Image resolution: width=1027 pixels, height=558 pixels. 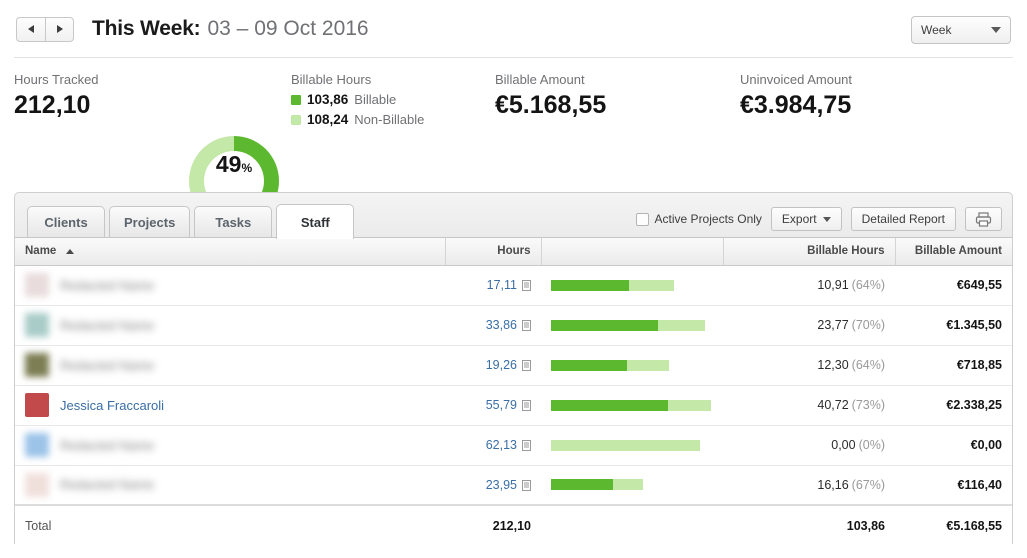 I want to click on cell-billable-hours: 40,72 (73%), so click(x=809, y=405).